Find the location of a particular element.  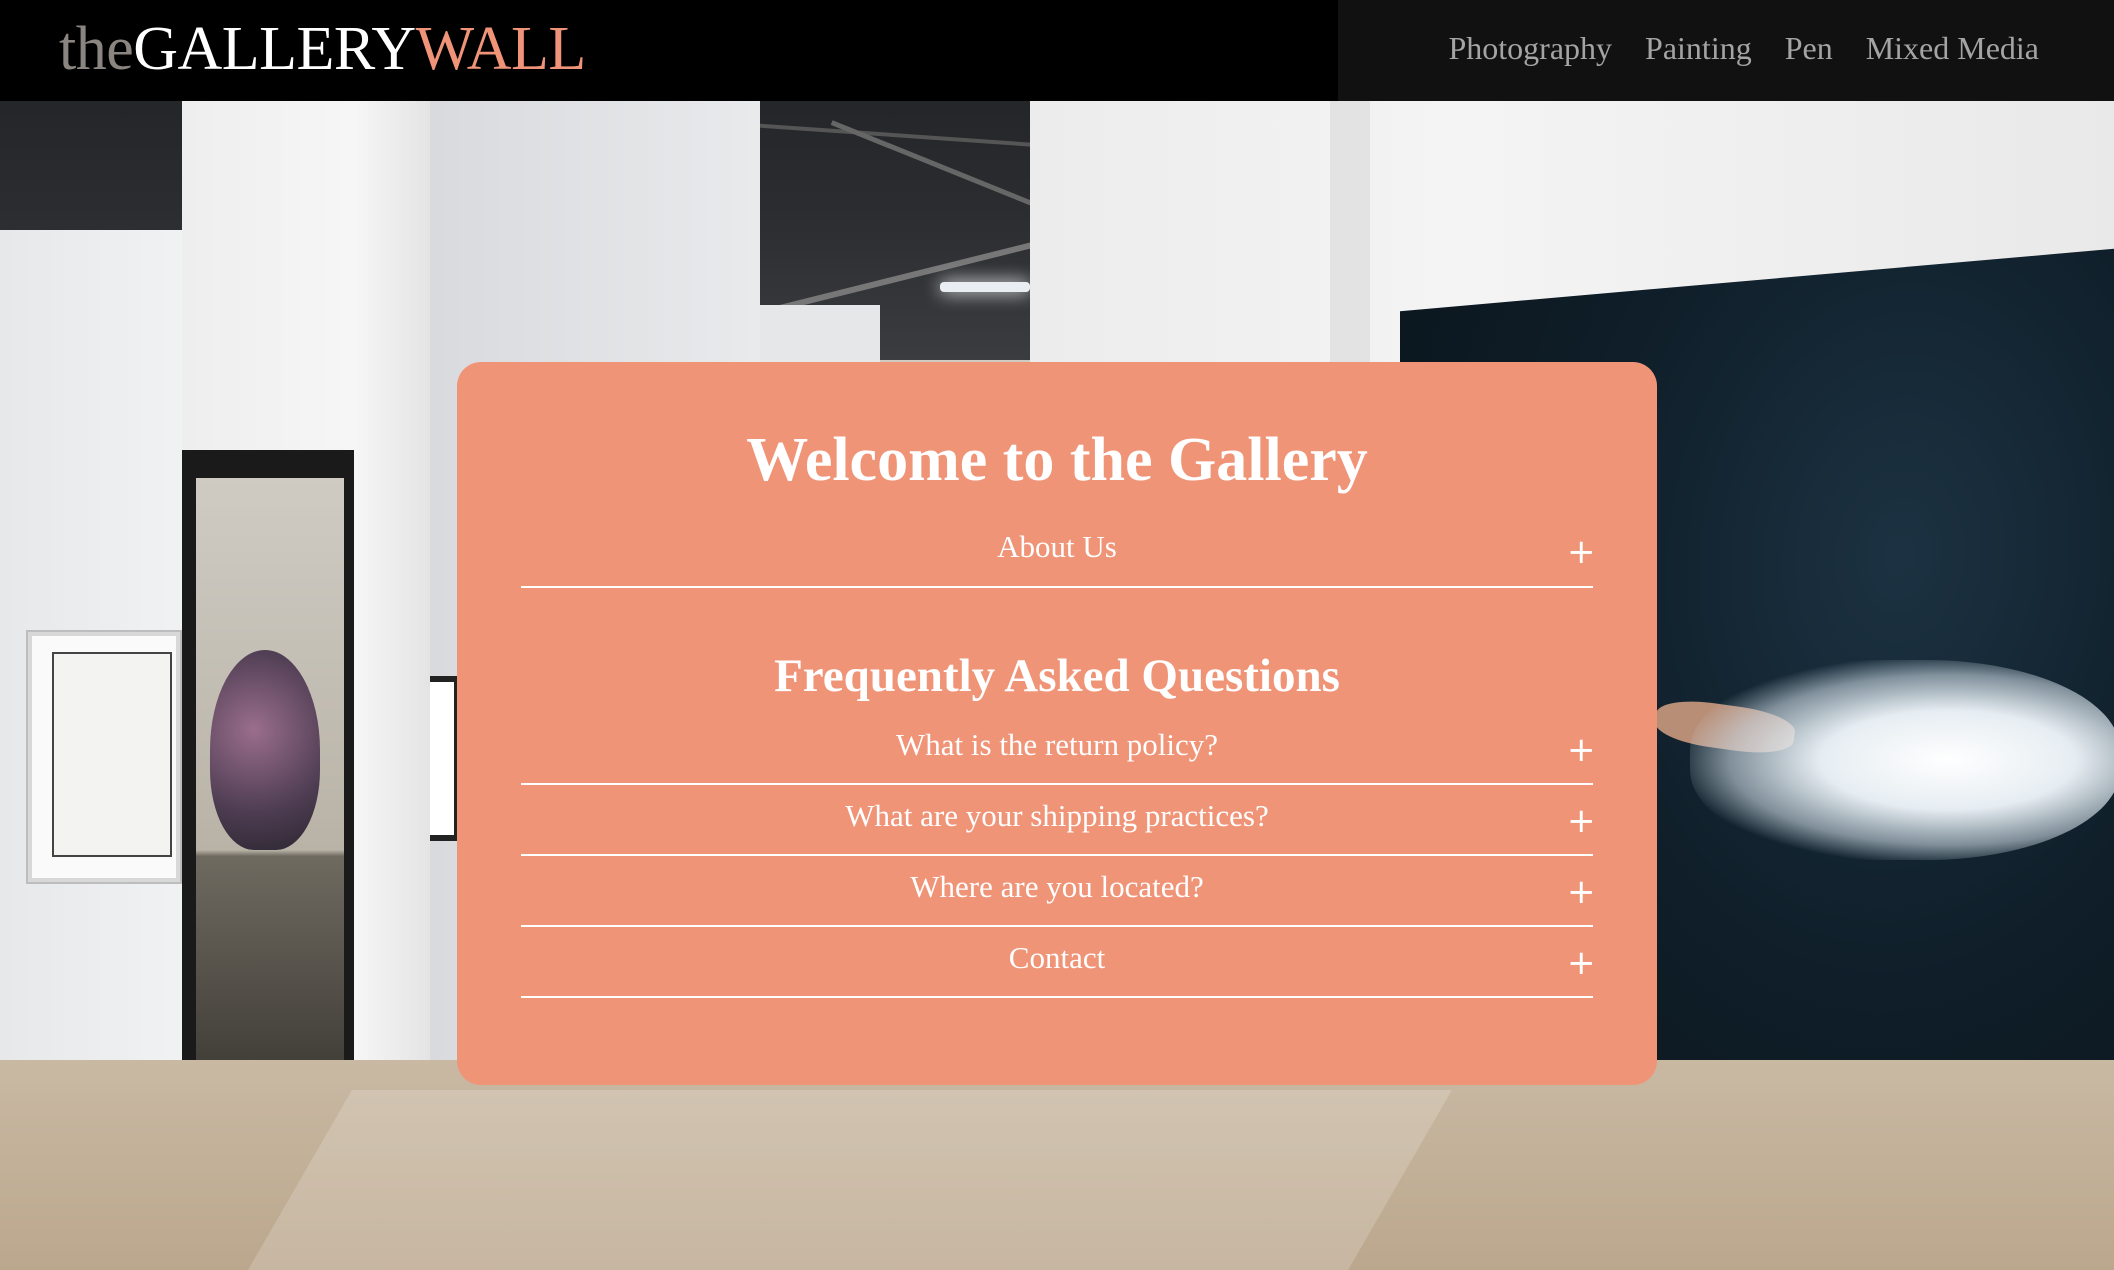

welcome-title: Welcome to the Gallery is located at coordinates (1057, 460).